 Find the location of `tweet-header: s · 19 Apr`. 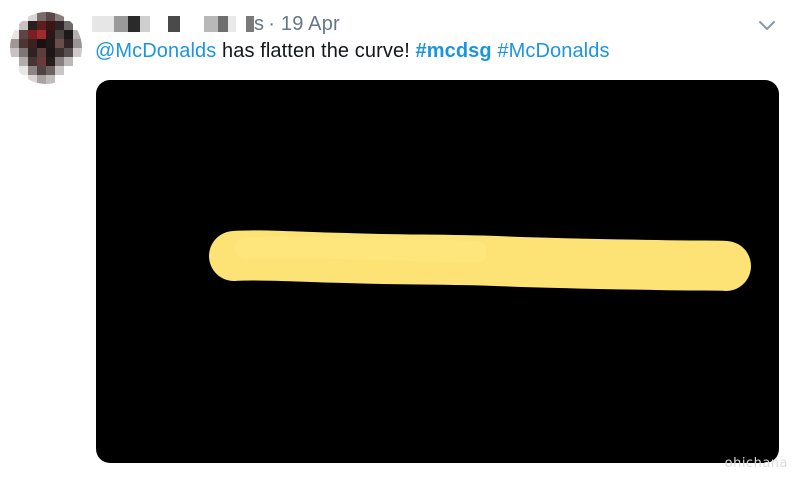

tweet-header: s · 19 Apr is located at coordinates (216, 24).